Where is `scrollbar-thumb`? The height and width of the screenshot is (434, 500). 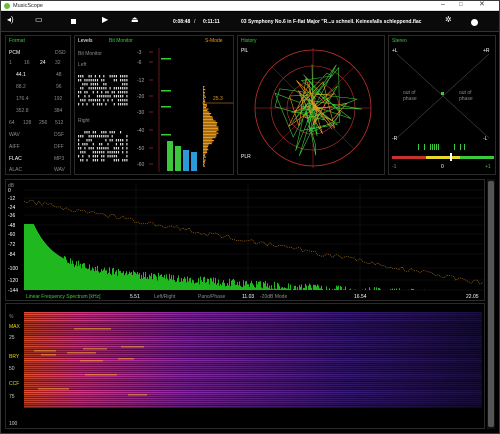 scrollbar-thumb is located at coordinates (491, 304).